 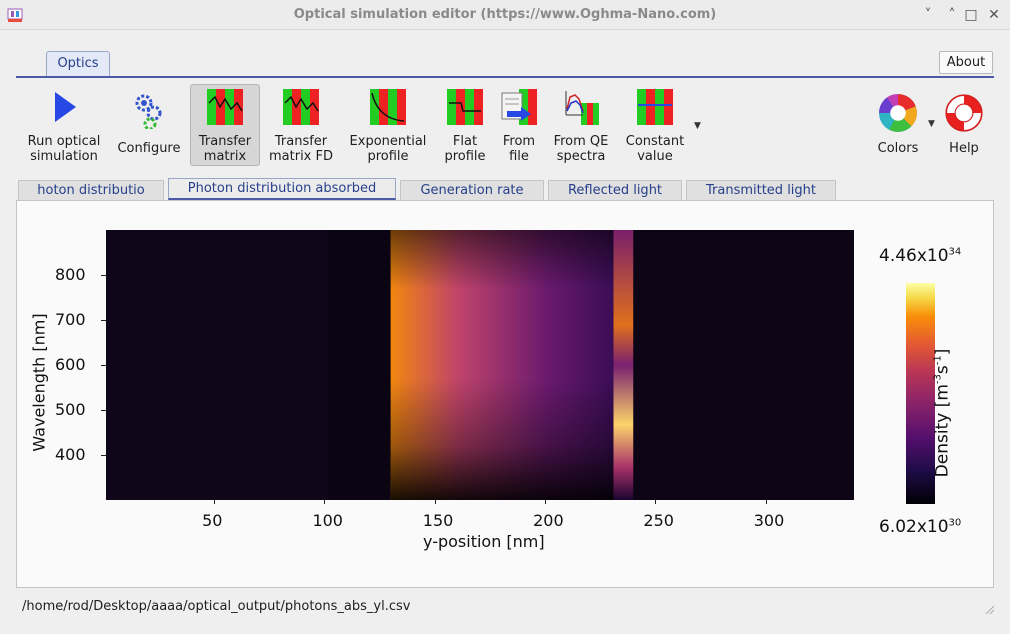 I want to click on colorbar-label: Density [m-3s-1], so click(x=942, y=413).